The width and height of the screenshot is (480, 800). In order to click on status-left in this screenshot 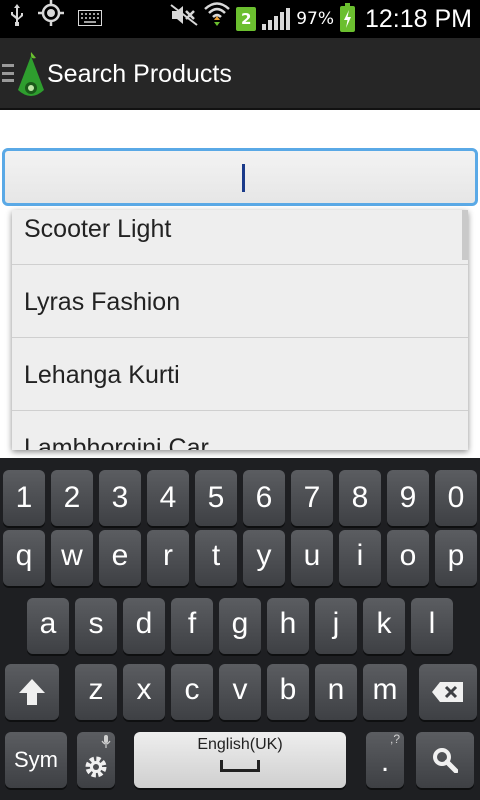, I will do `click(56, 19)`.